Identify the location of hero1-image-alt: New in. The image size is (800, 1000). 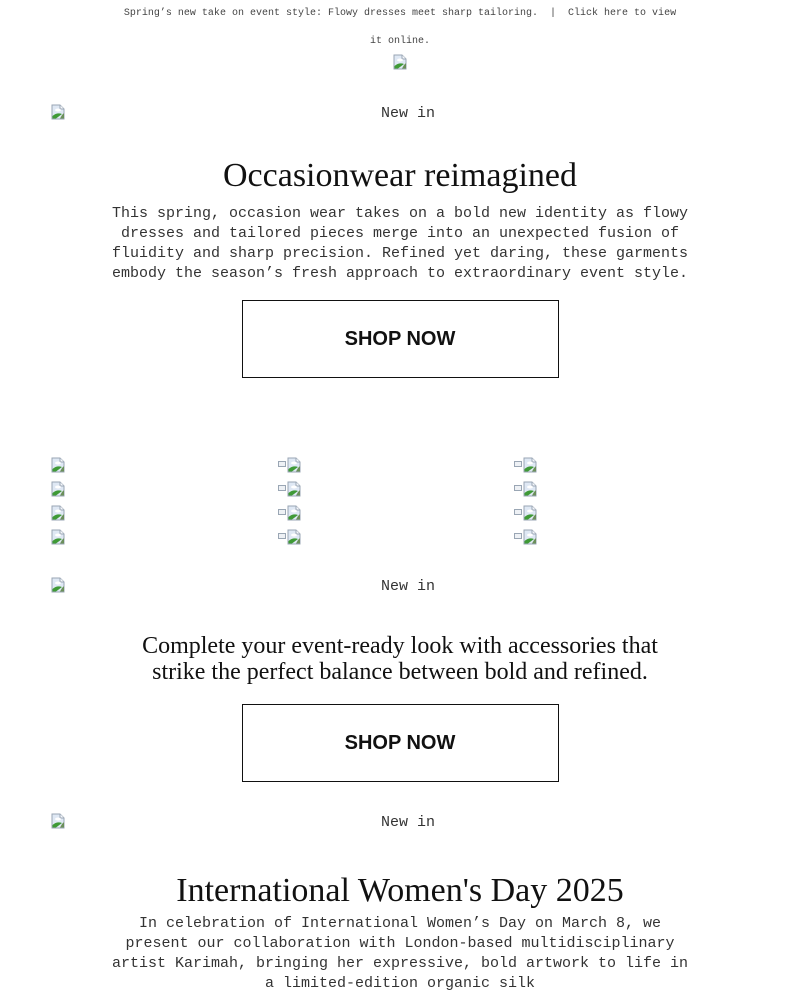
(407, 113).